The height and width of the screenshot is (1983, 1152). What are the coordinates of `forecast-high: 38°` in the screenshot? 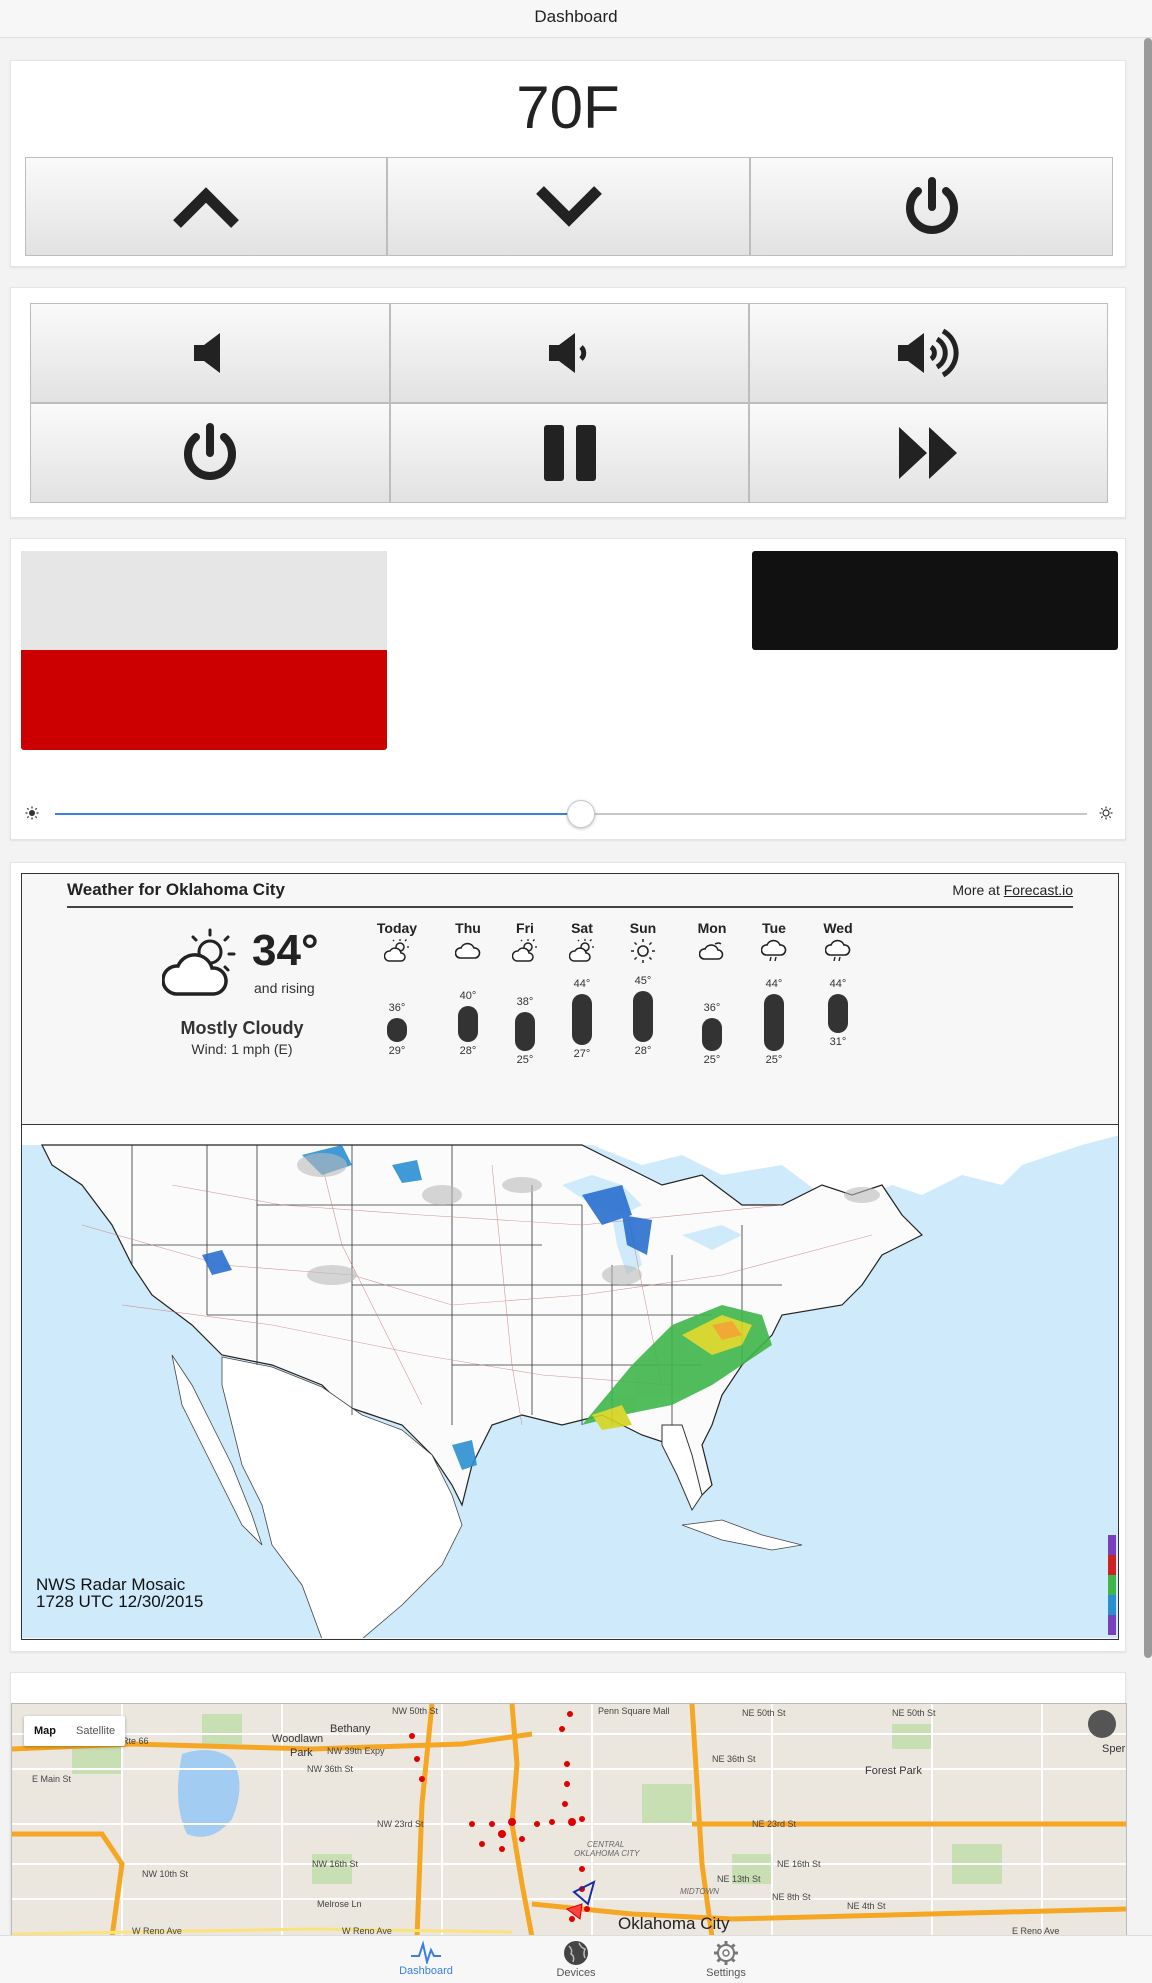 It's located at (525, 1002).